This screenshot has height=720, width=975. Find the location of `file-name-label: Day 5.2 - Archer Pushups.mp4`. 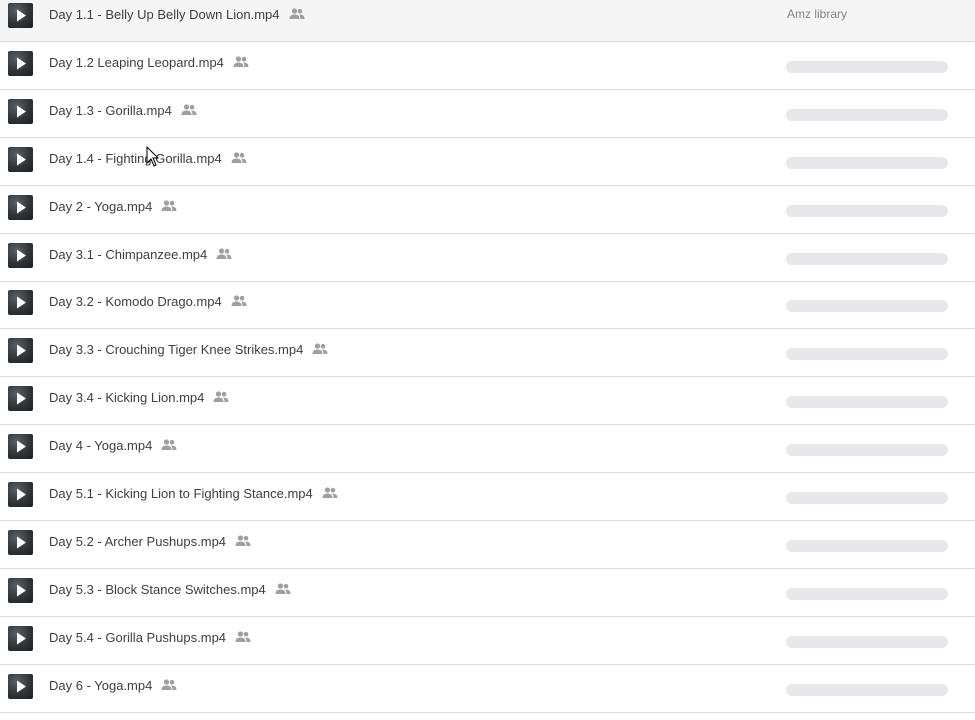

file-name-label: Day 5.2 - Archer Pushups.mp4 is located at coordinates (138, 541).